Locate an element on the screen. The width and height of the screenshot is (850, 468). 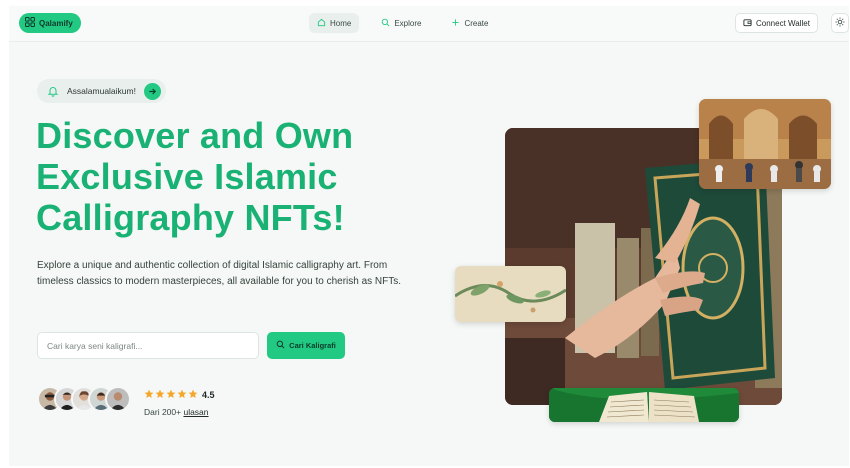
reviews-link: ulasan is located at coordinates (195, 412).